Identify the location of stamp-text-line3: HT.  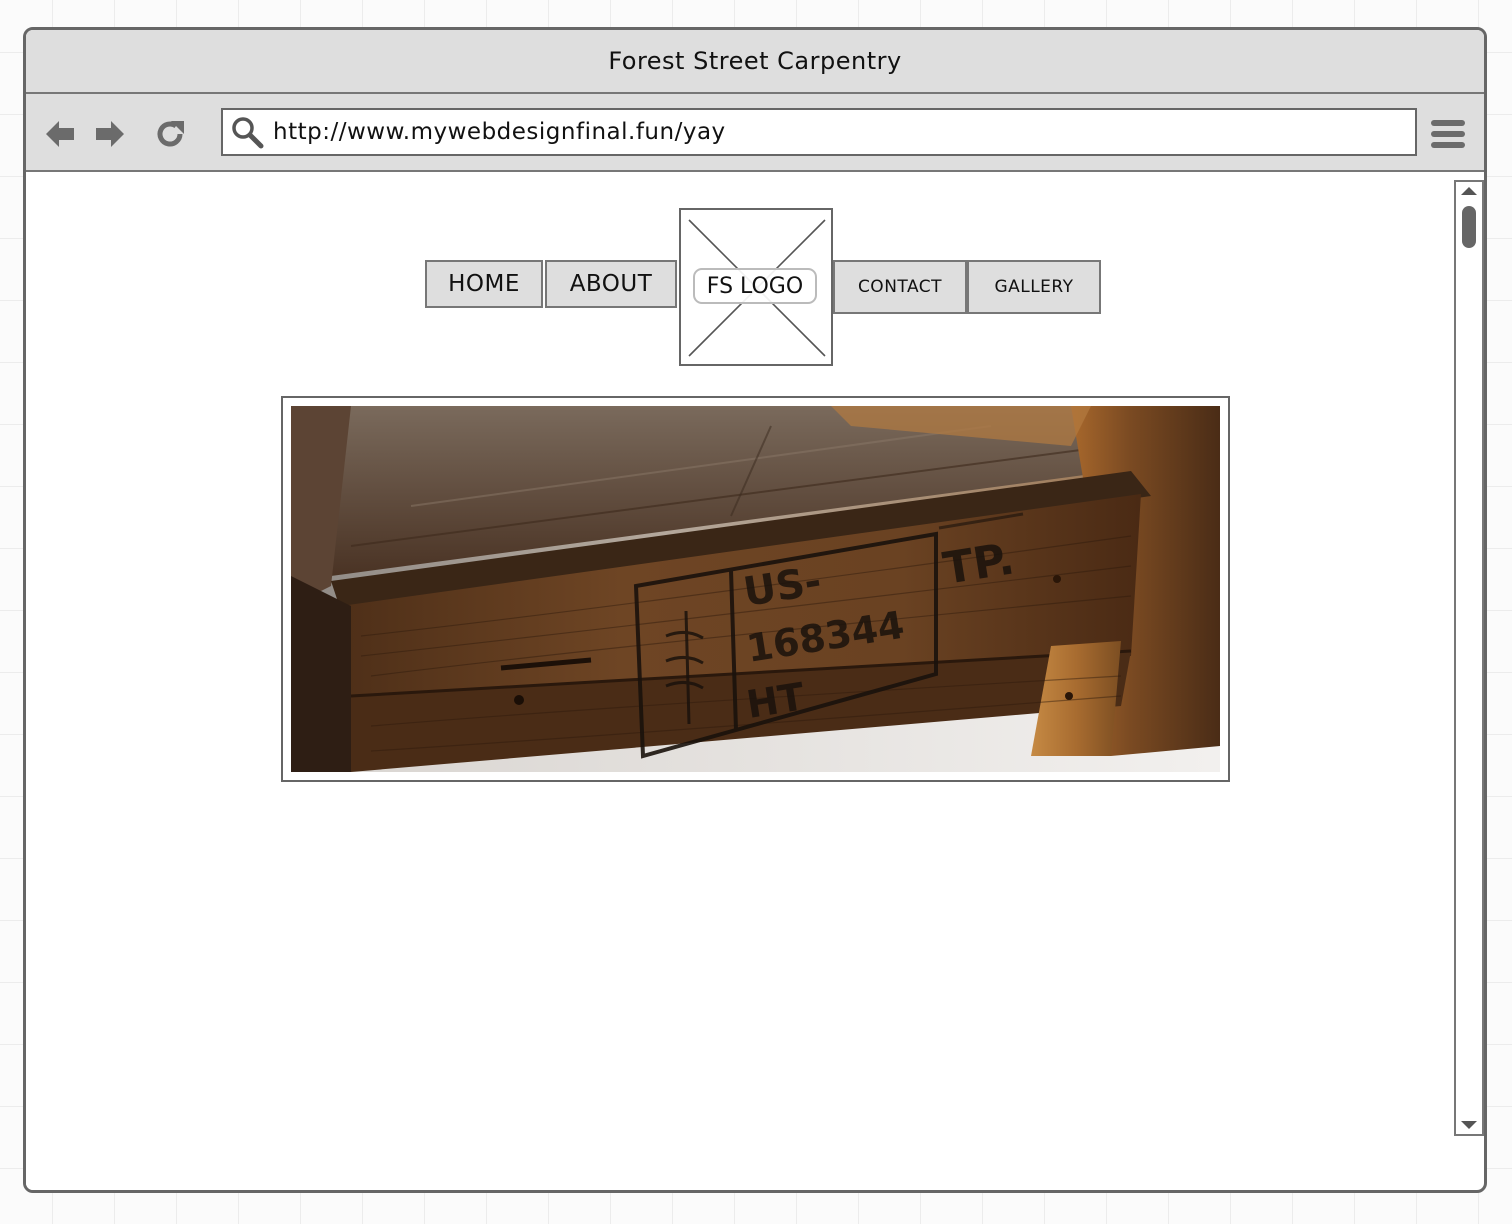
(776, 700).